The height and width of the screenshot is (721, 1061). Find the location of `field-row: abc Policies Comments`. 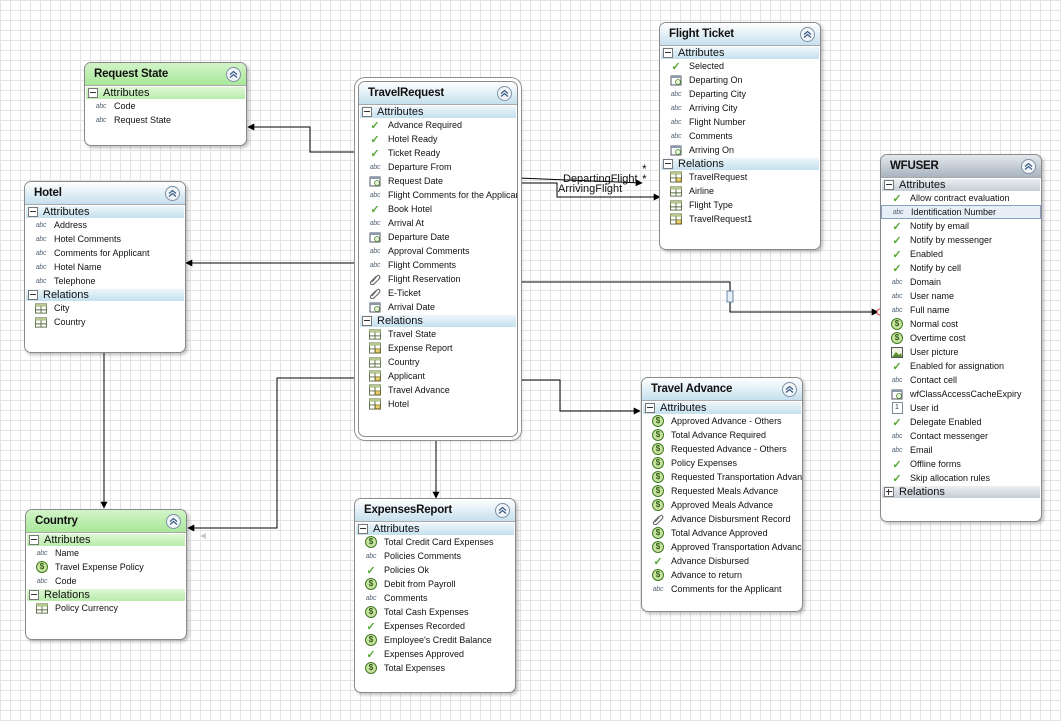

field-row: abc Policies Comments is located at coordinates (435, 556).